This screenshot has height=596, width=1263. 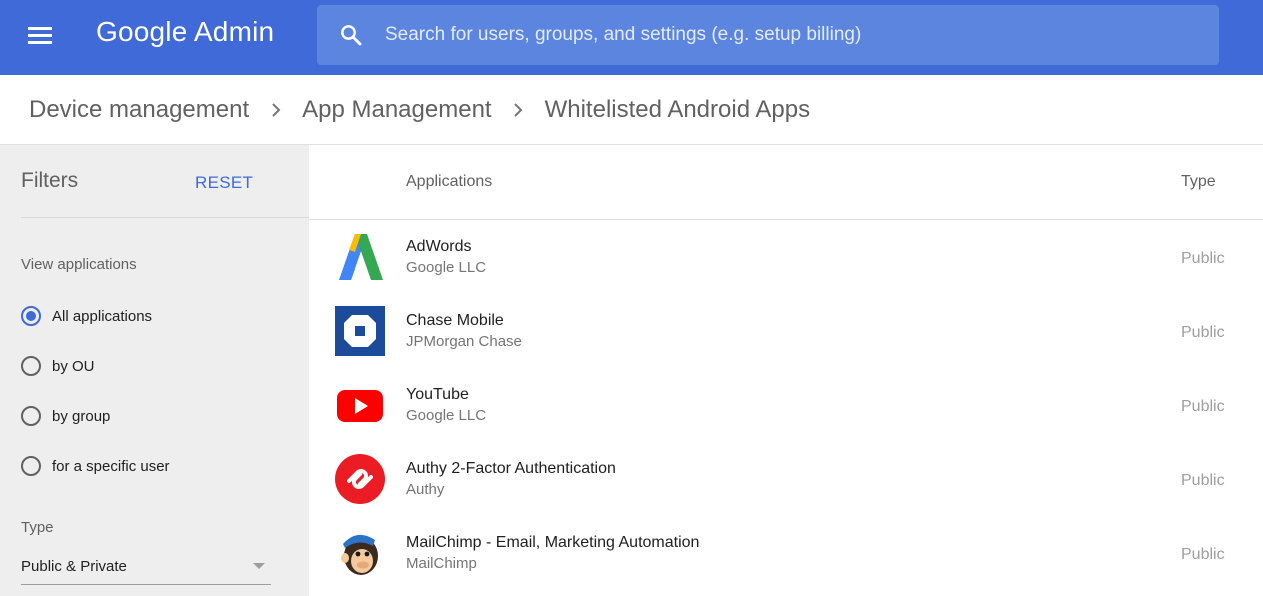 What do you see at coordinates (165, 217) in the screenshot?
I see `divider` at bounding box center [165, 217].